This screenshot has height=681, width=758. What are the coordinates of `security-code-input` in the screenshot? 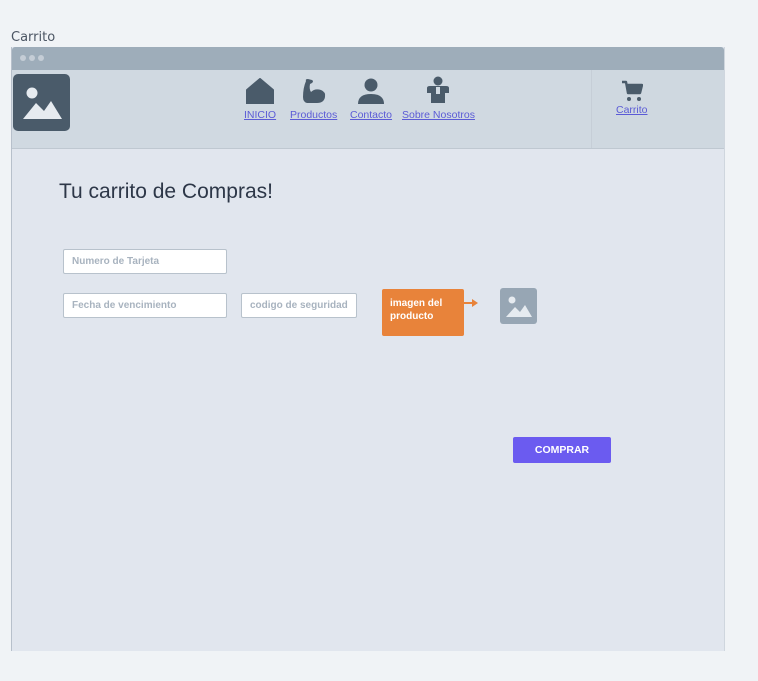 It's located at (299, 305).